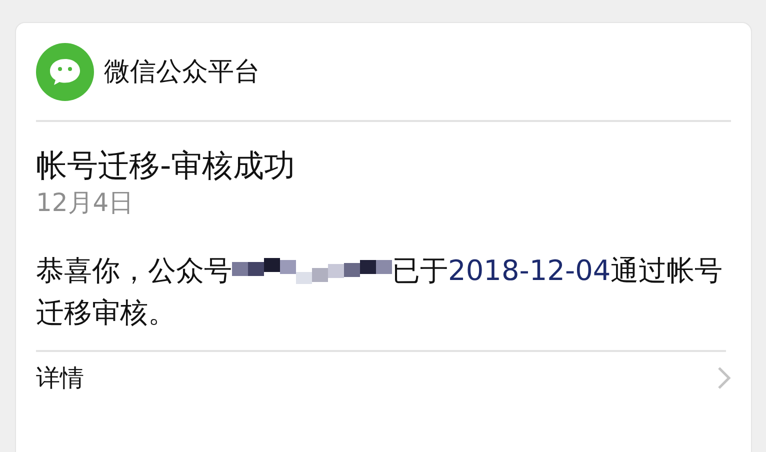 The image size is (766, 452). I want to click on message-date: 12月4日, so click(85, 203).